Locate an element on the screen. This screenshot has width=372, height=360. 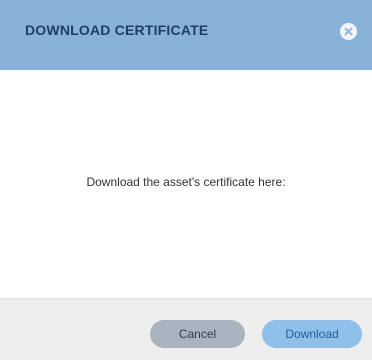
download-button: Download is located at coordinates (312, 334).